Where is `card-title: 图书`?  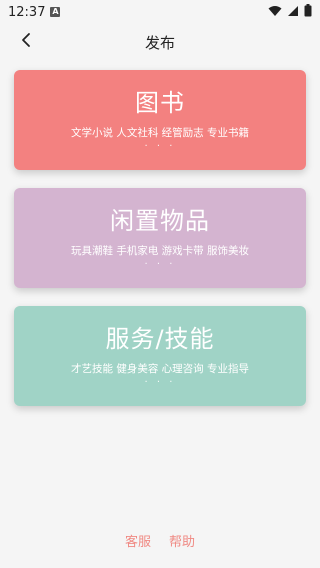
card-title: 图书 is located at coordinates (160, 103).